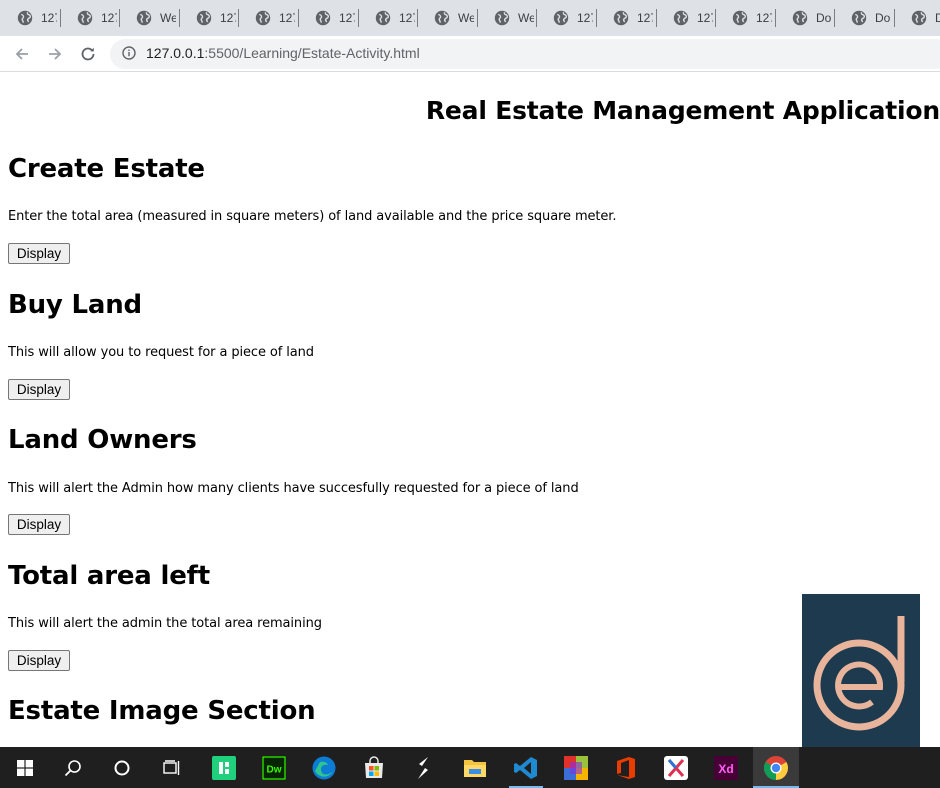  What do you see at coordinates (39, 660) in the screenshot?
I see `display-button-total-area-left: Display` at bounding box center [39, 660].